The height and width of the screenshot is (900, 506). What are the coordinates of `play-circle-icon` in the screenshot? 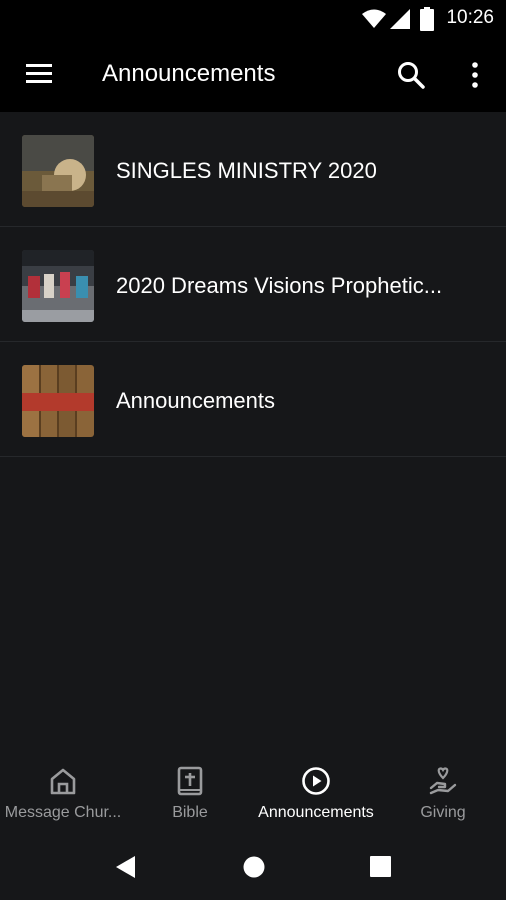 It's located at (316, 781).